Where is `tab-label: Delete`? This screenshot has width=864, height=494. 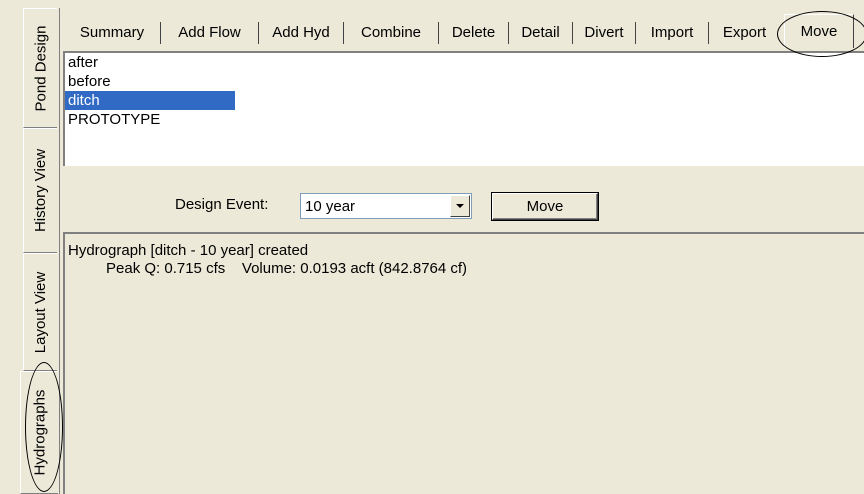 tab-label: Delete is located at coordinates (473, 32).